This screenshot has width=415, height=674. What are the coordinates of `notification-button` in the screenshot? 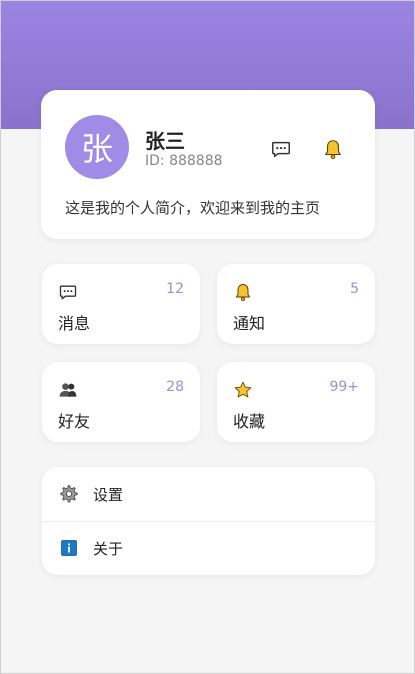 It's located at (333, 149).